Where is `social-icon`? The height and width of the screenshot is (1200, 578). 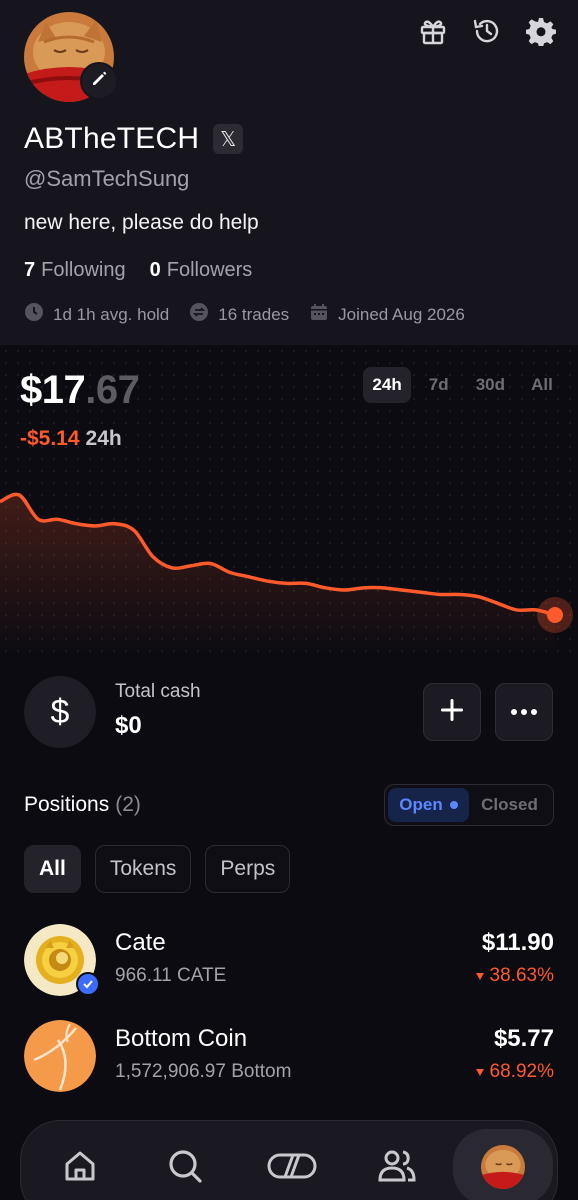
social-icon is located at coordinates (397, 1166).